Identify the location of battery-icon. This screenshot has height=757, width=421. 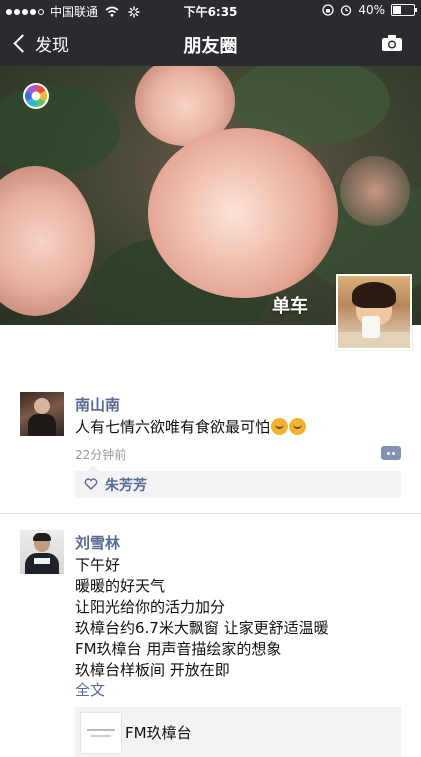
(404, 10).